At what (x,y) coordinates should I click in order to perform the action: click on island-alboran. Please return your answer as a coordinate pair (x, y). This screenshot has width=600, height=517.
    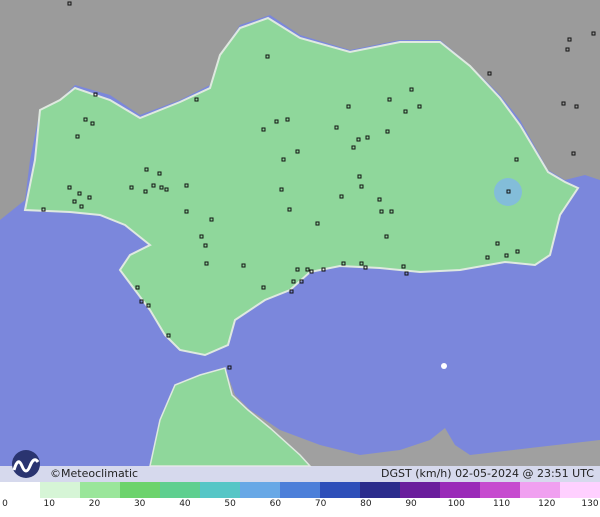
    Looking at the image, I should click on (444, 366).